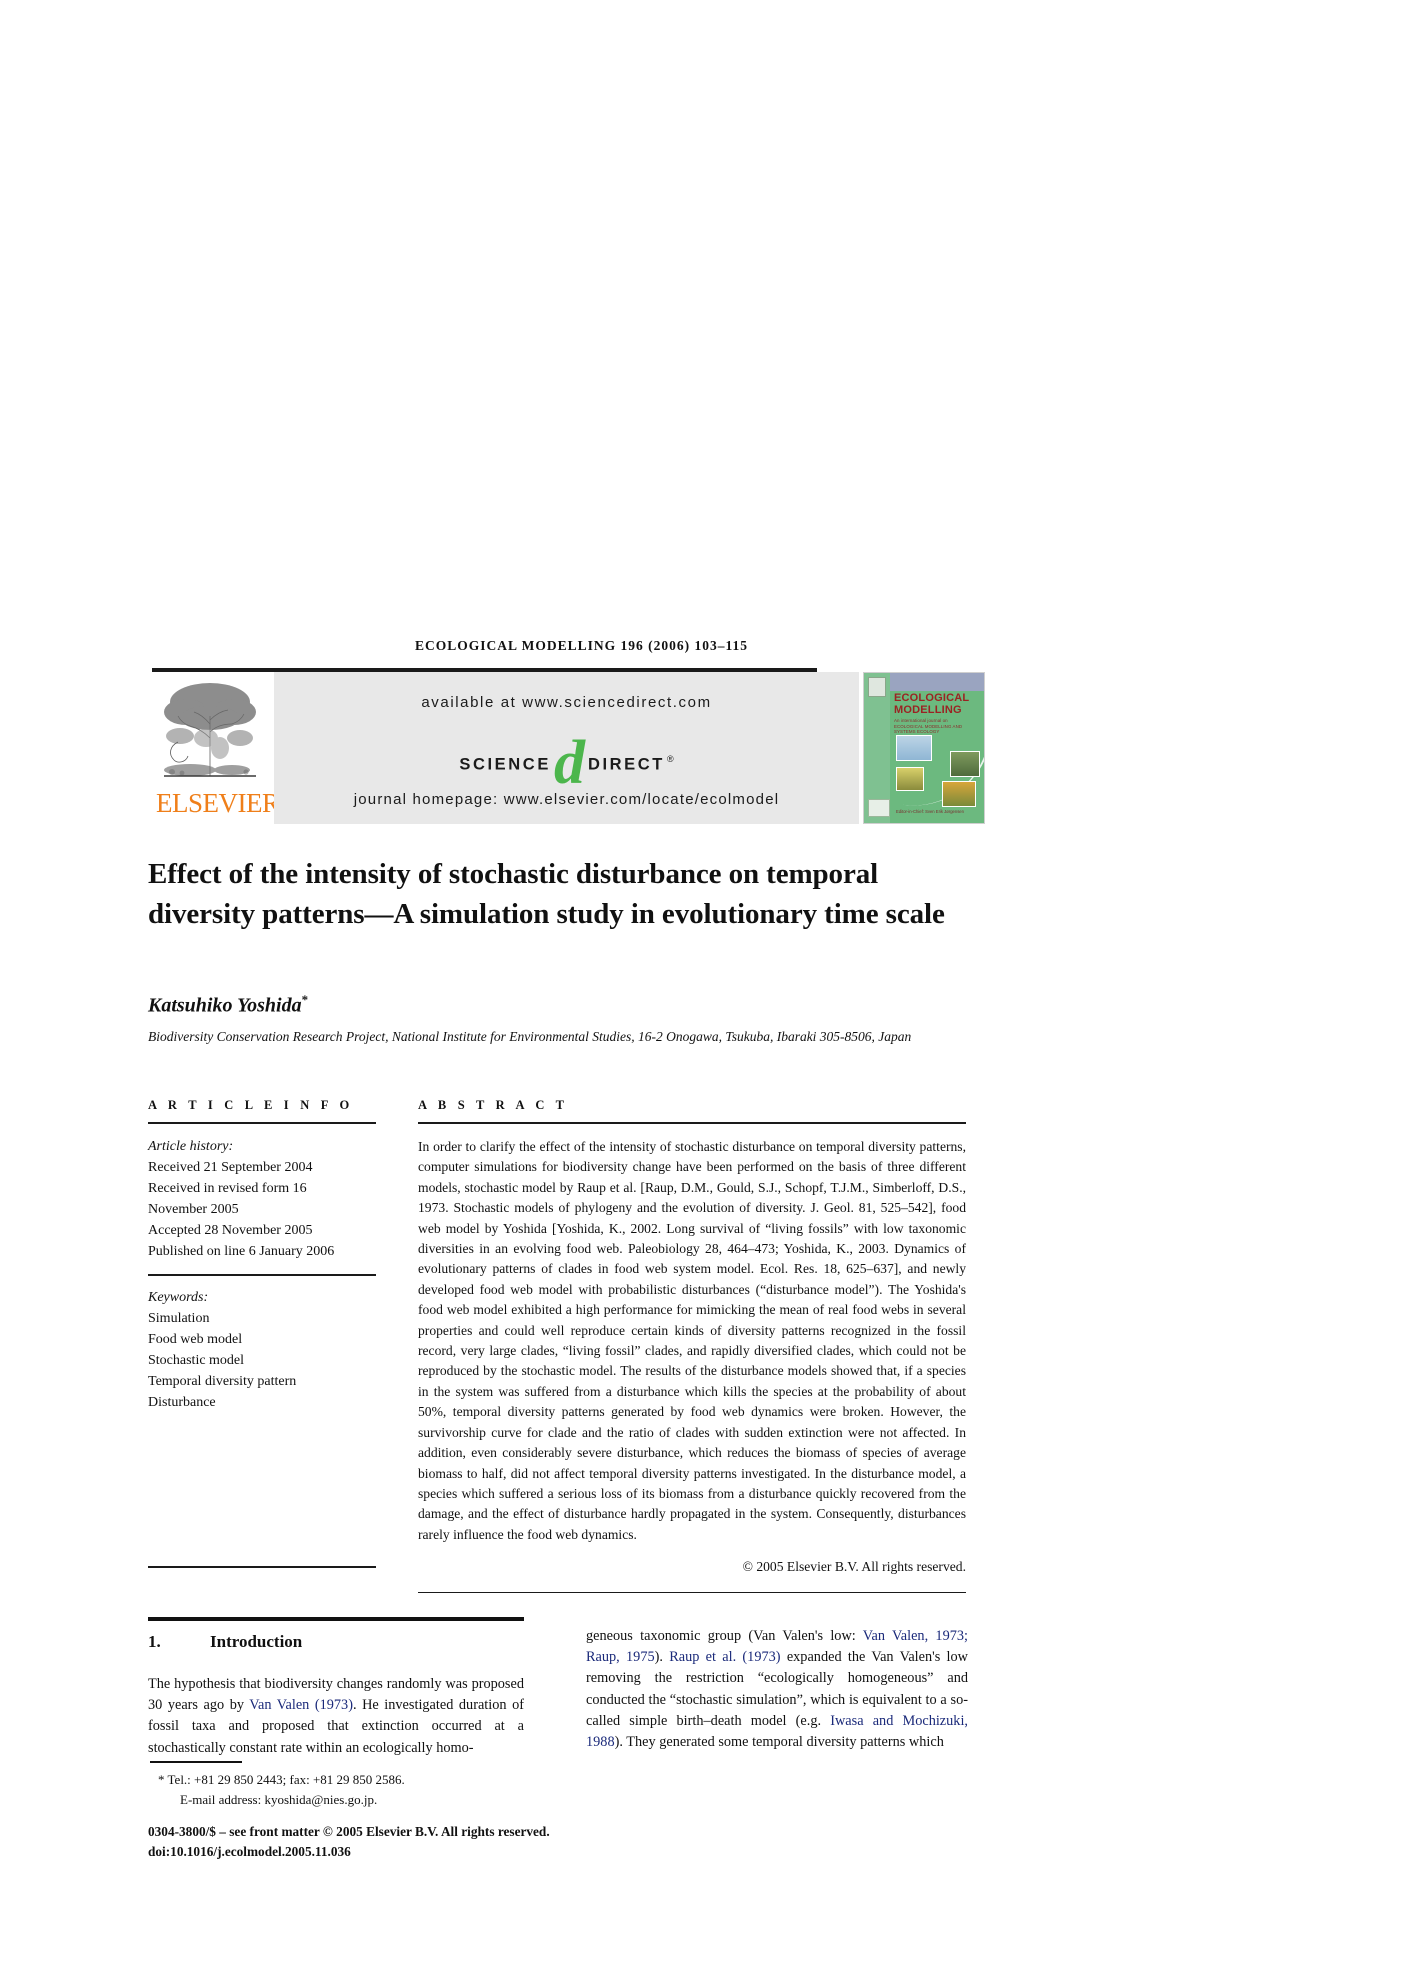 The width and height of the screenshot is (1403, 1985). What do you see at coordinates (262, 1567) in the screenshot?
I see `article-info-bottom-divider` at bounding box center [262, 1567].